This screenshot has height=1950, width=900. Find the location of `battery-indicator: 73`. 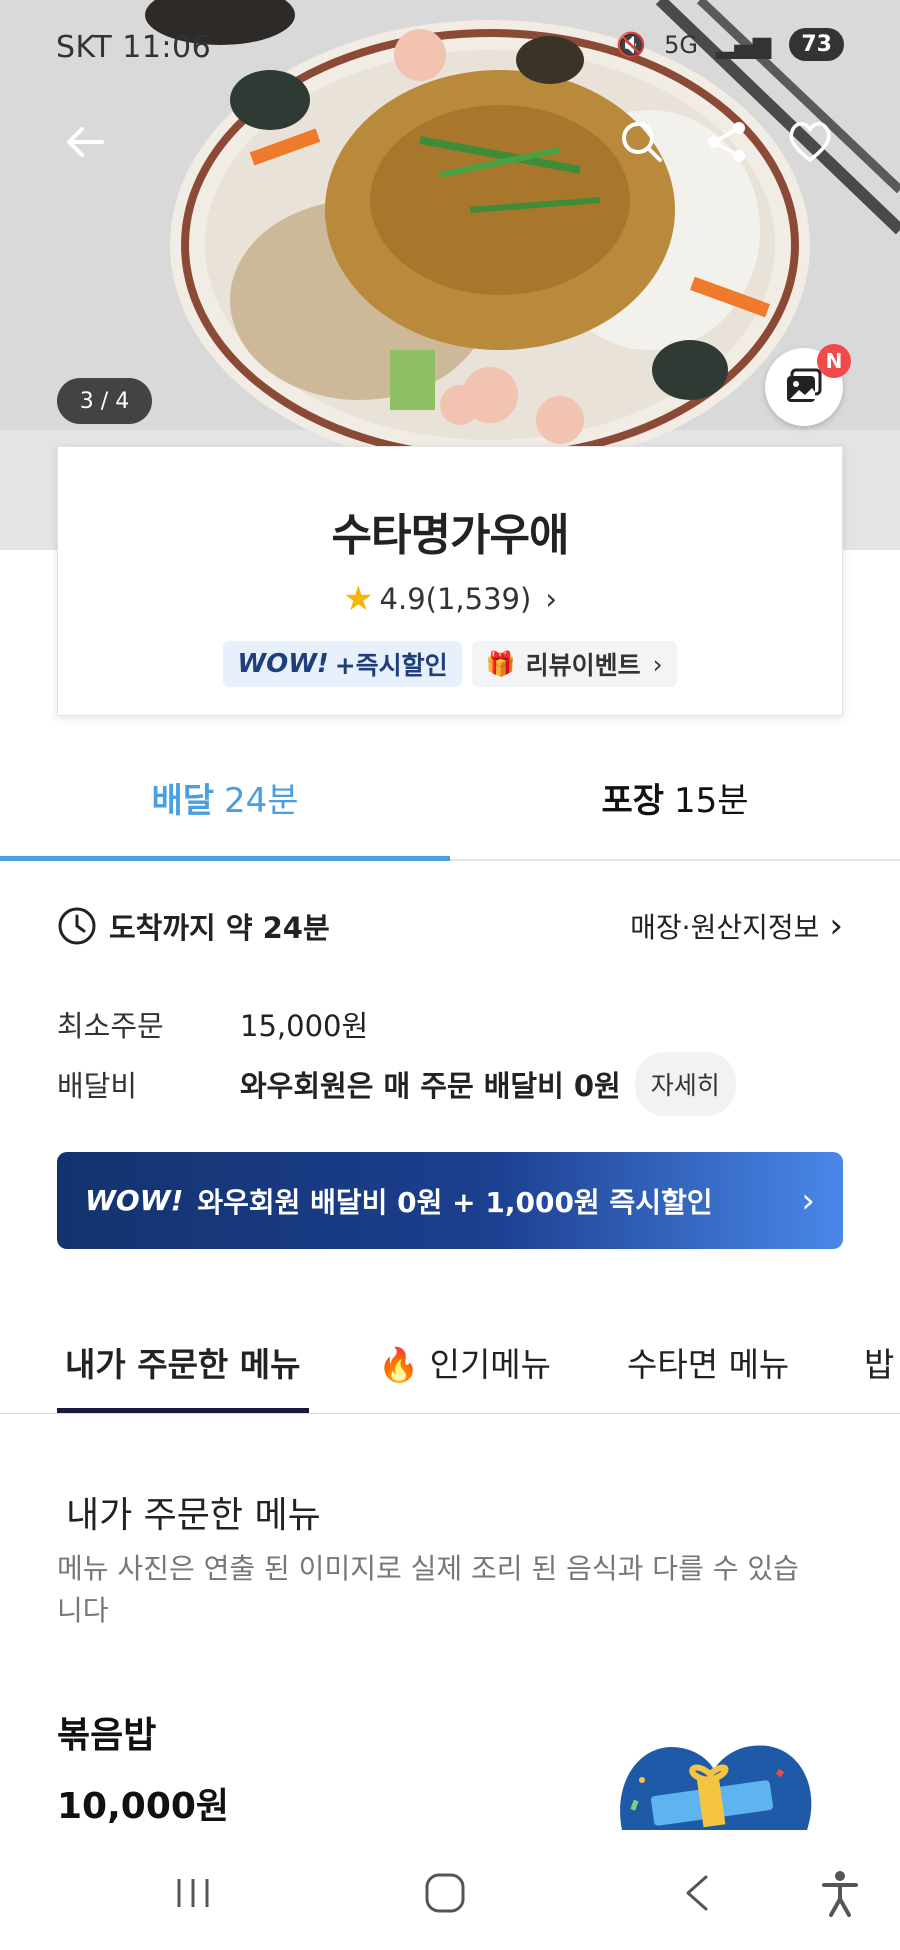

battery-indicator: 73 is located at coordinates (816, 44).